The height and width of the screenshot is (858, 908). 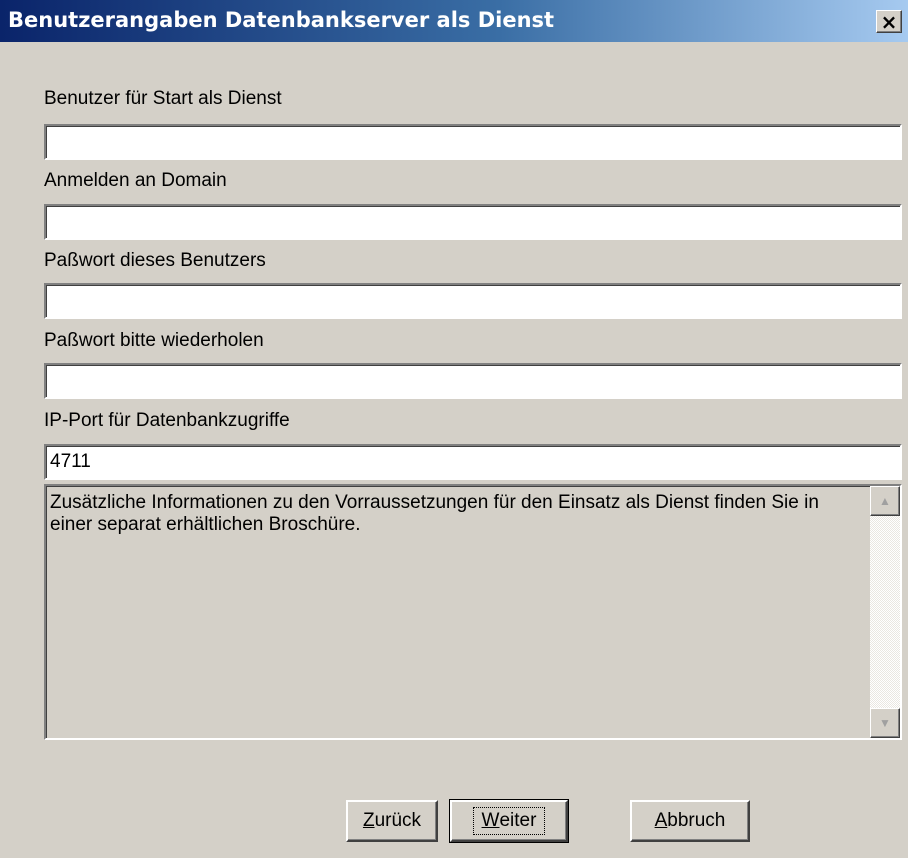 What do you see at coordinates (154, 340) in the screenshot?
I see `password-repeat-label: Paßwort bitte wiederholen` at bounding box center [154, 340].